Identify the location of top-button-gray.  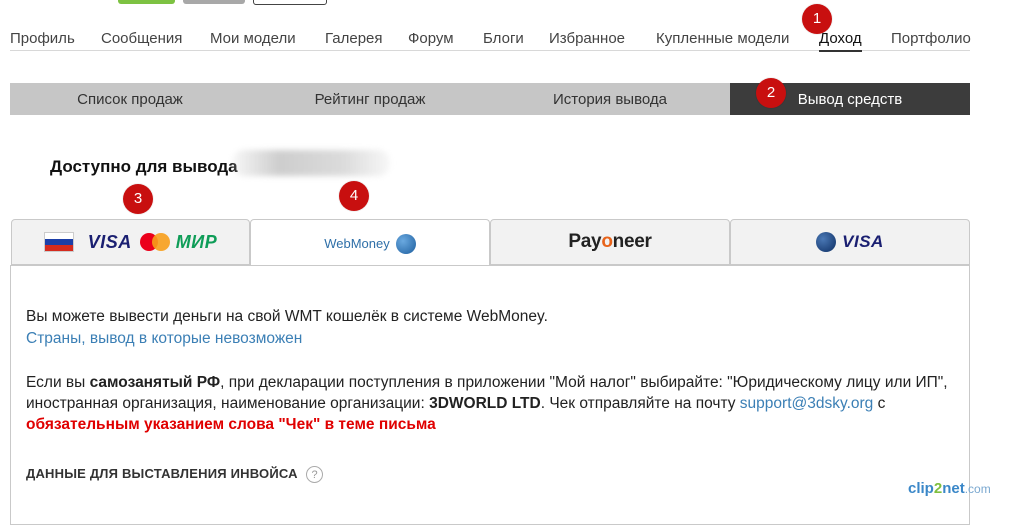
(214, 2).